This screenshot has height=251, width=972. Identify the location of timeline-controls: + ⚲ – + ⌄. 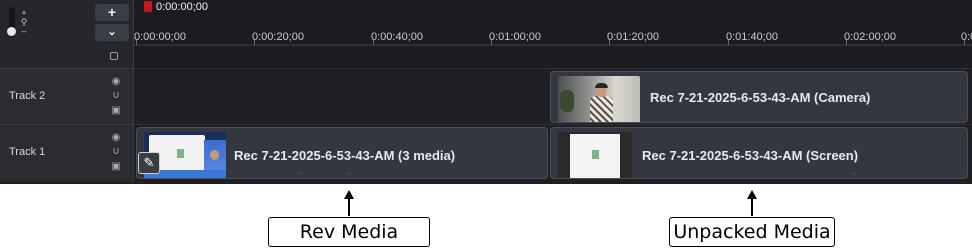
(67, 34).